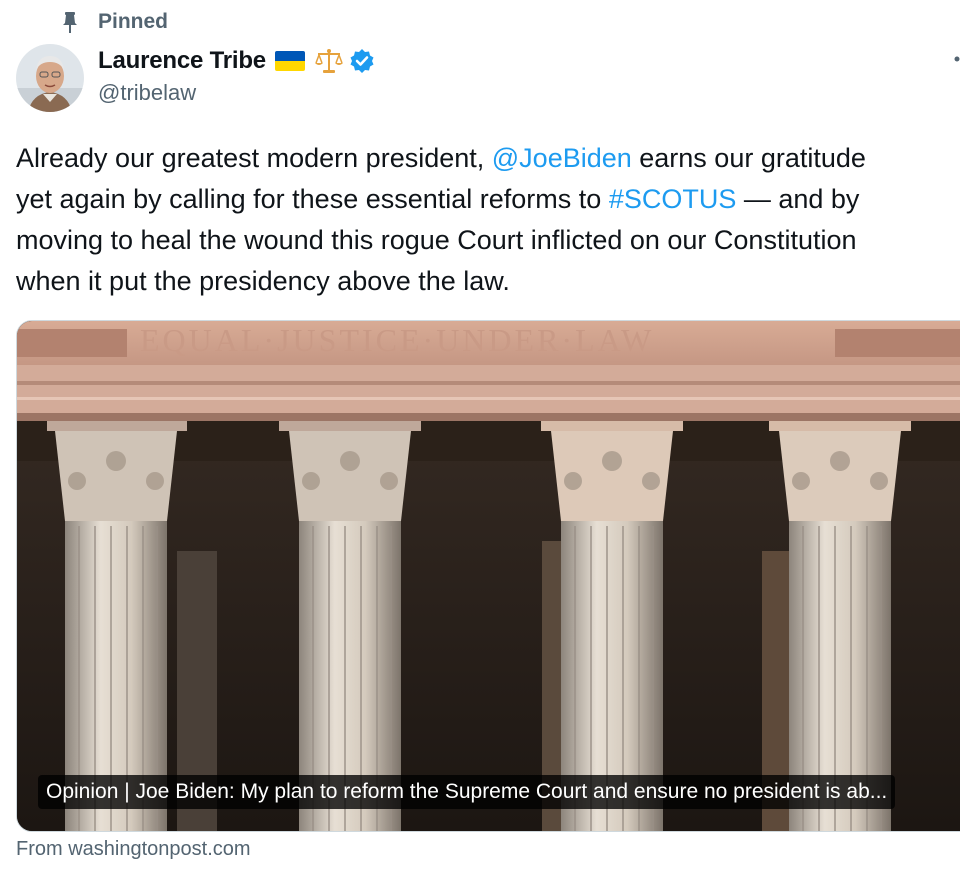 The width and height of the screenshot is (960, 885). What do you see at coordinates (50, 78) in the screenshot?
I see `avatar` at bounding box center [50, 78].